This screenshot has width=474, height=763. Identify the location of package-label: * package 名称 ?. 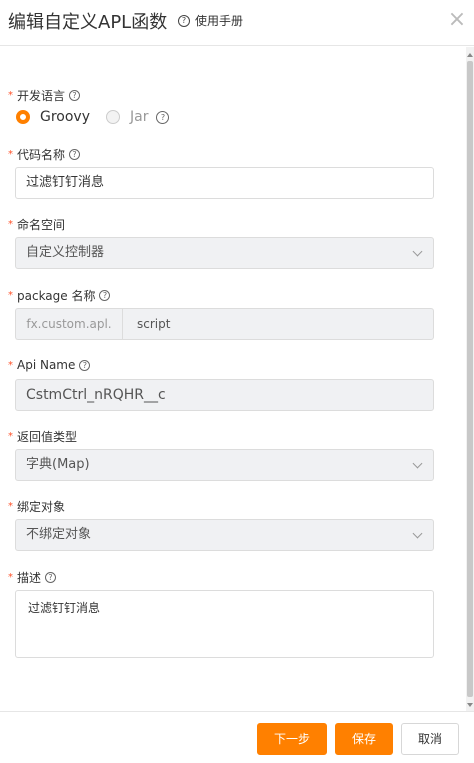
(59, 295).